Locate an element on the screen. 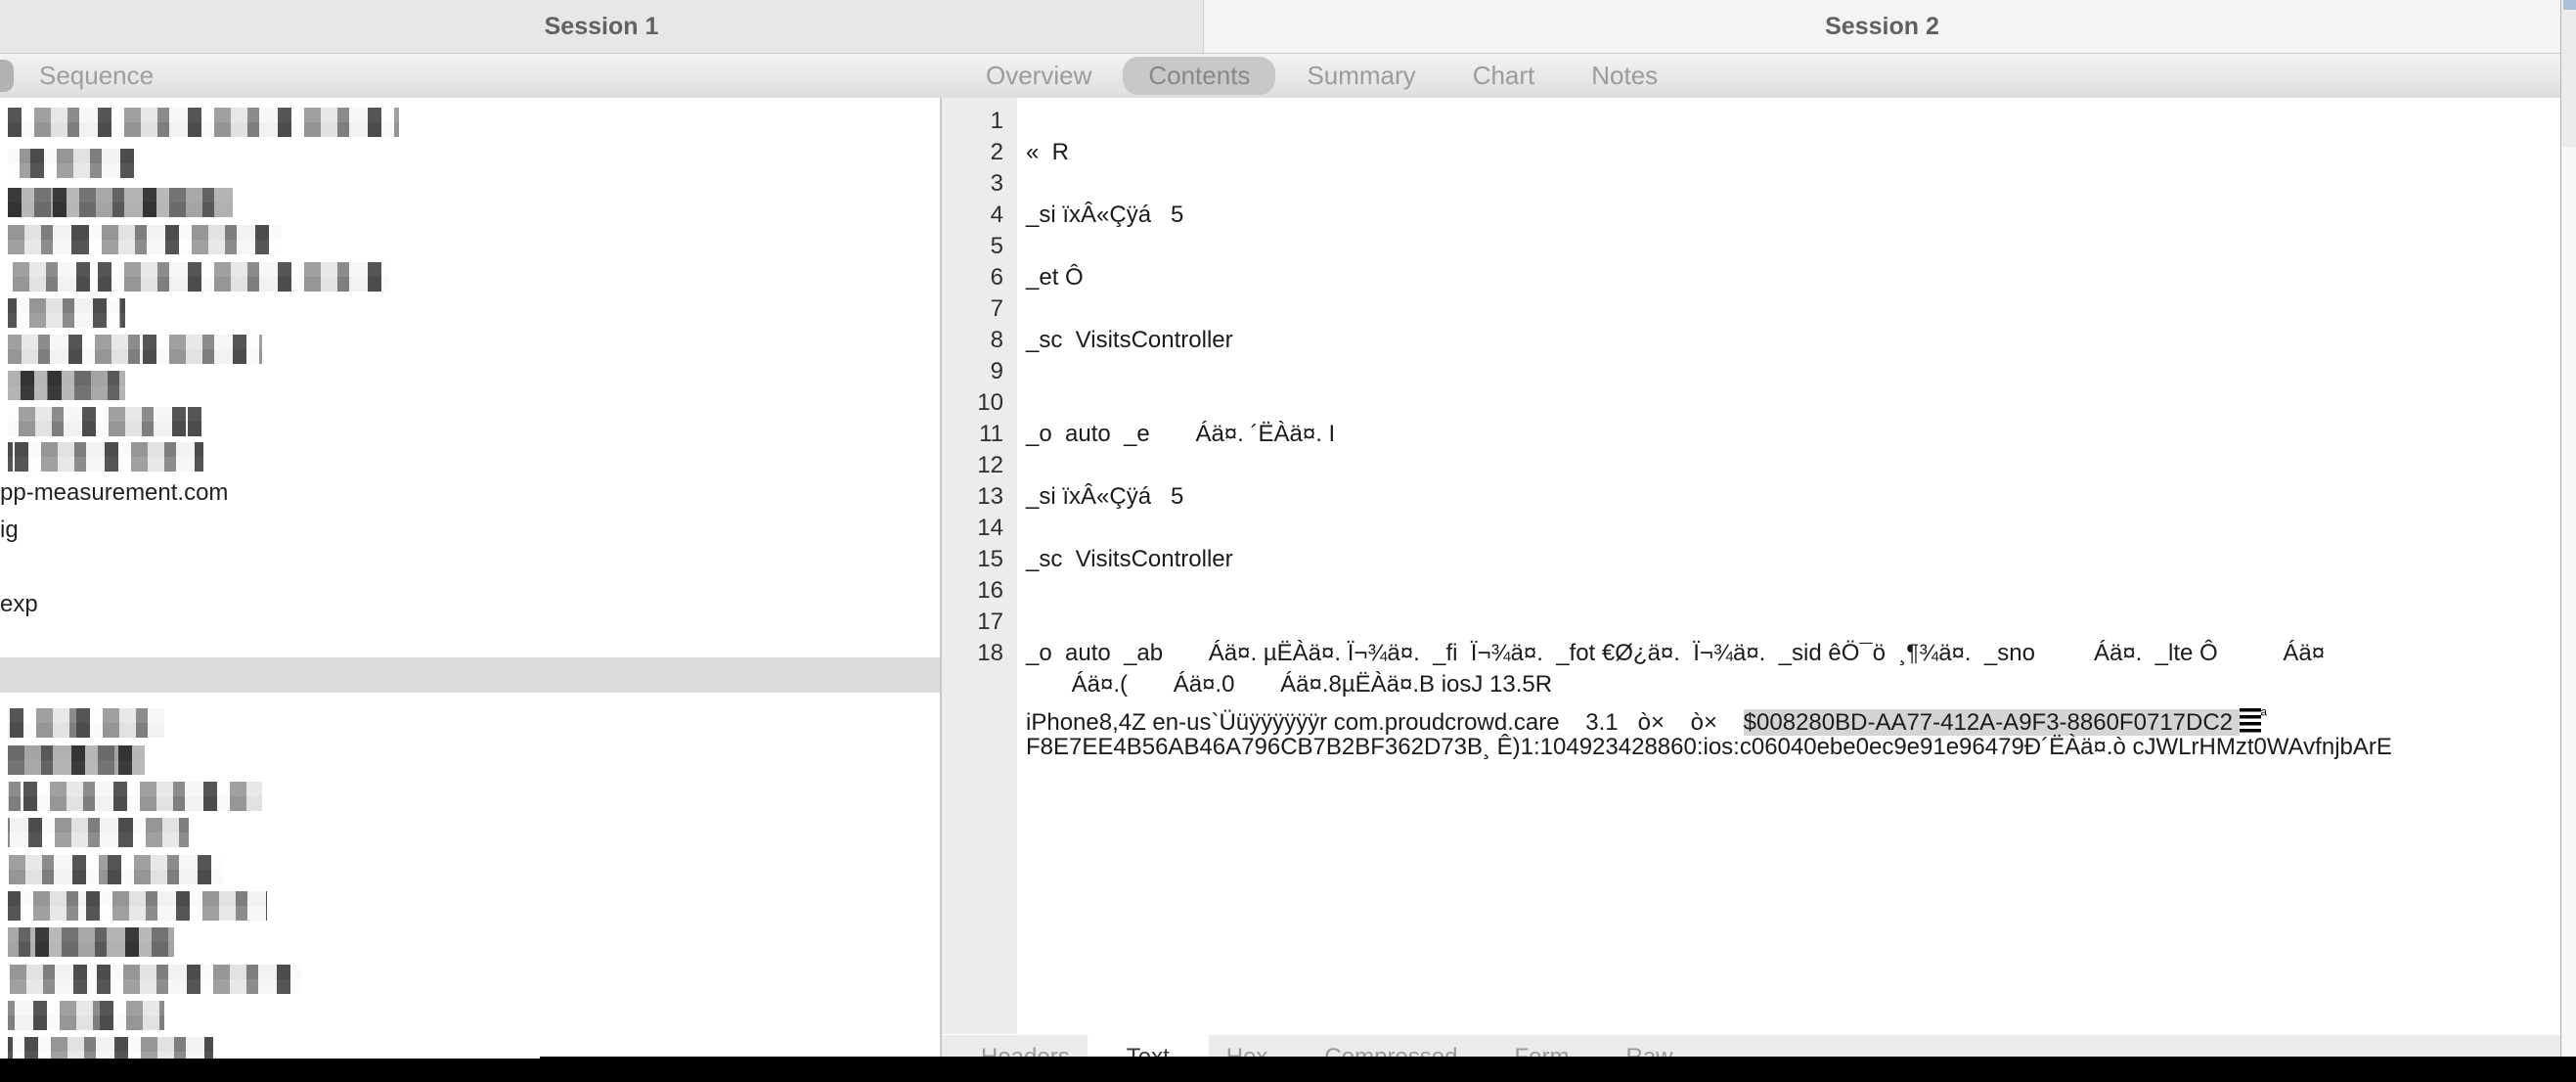 This screenshot has height=1082, width=2576. line-number: 2 is located at coordinates (996, 152).